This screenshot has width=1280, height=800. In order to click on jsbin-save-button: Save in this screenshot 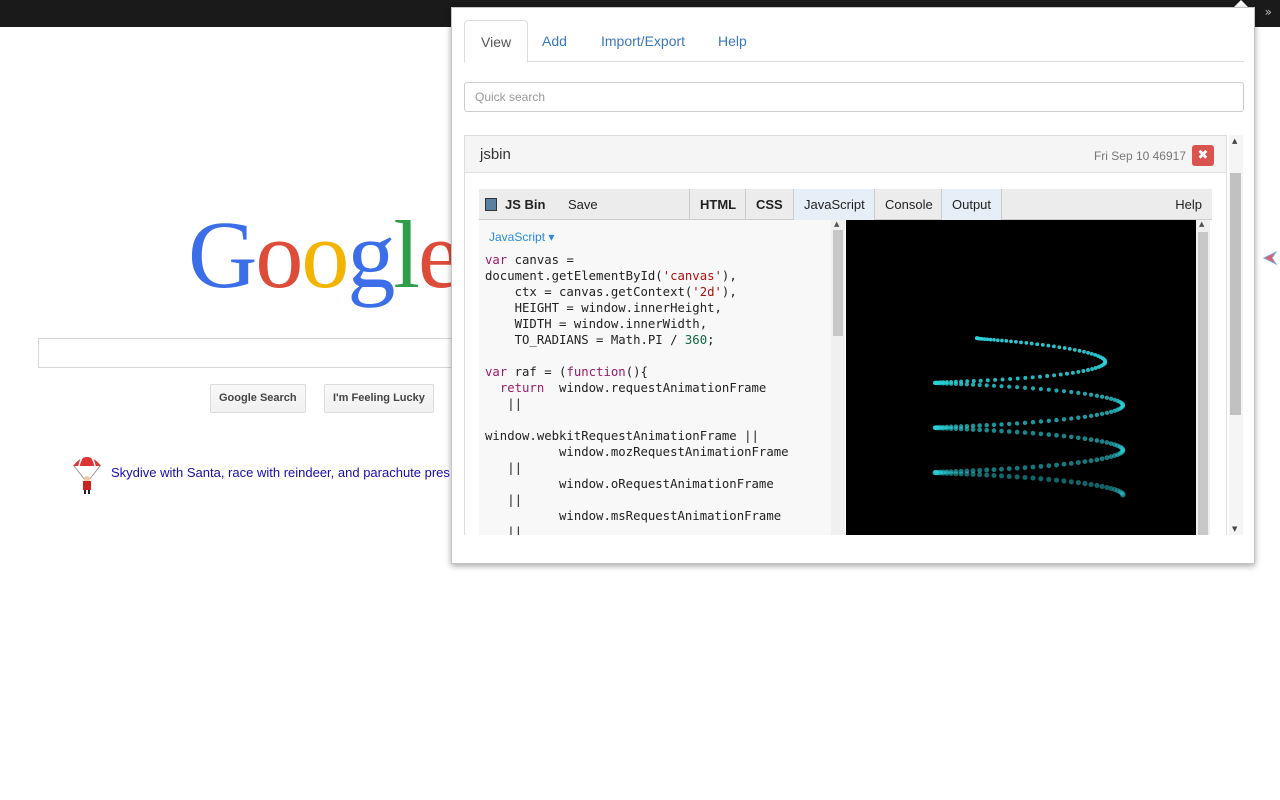, I will do `click(583, 204)`.